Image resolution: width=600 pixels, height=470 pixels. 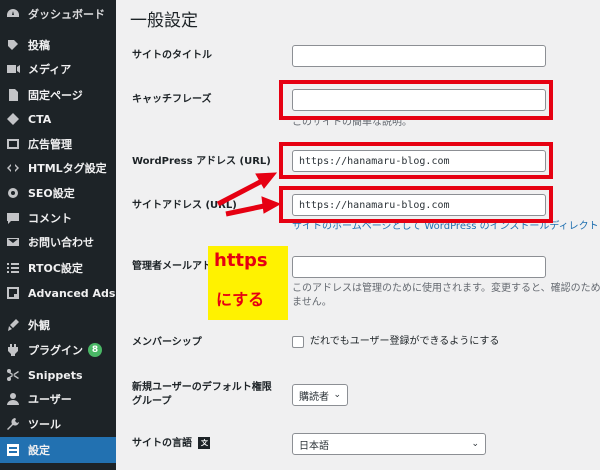 I want to click on sidebar-item-snippets: Snippets, so click(x=58, y=375).